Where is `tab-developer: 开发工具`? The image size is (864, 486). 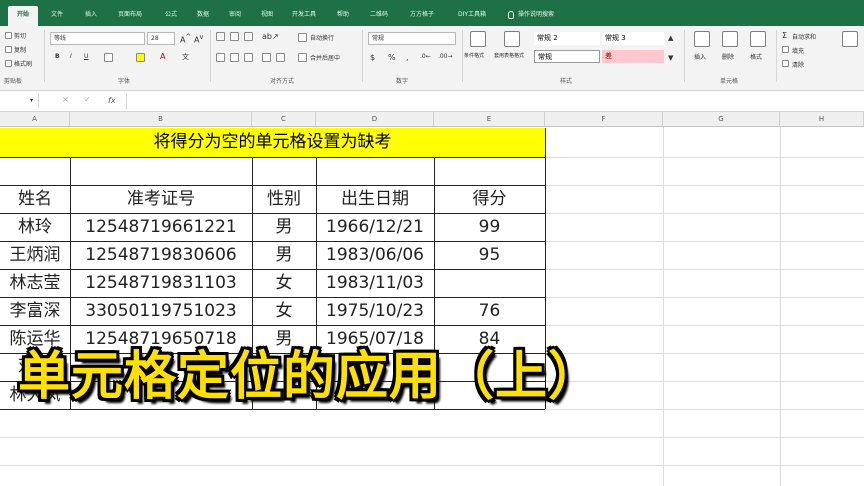 tab-developer: 开发工具 is located at coordinates (304, 15).